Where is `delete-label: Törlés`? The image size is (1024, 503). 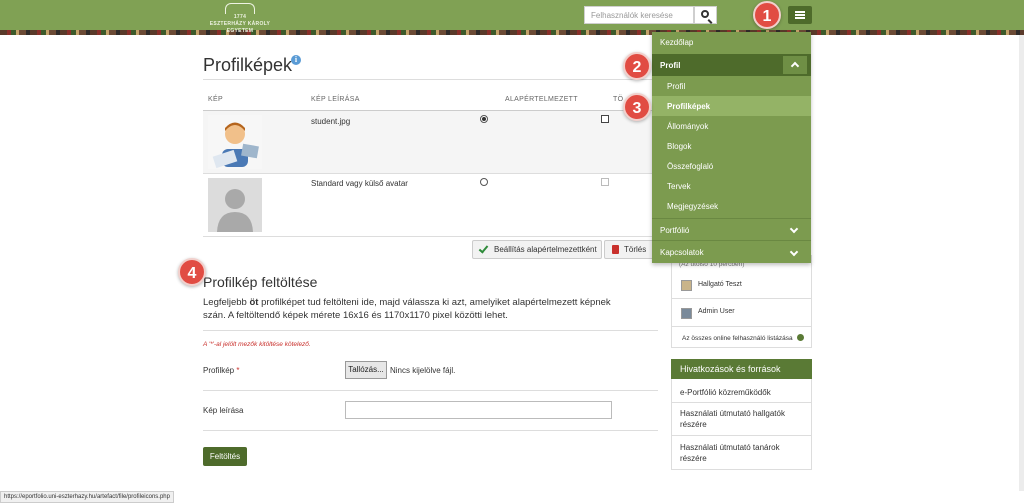 delete-label: Törlés is located at coordinates (635, 249).